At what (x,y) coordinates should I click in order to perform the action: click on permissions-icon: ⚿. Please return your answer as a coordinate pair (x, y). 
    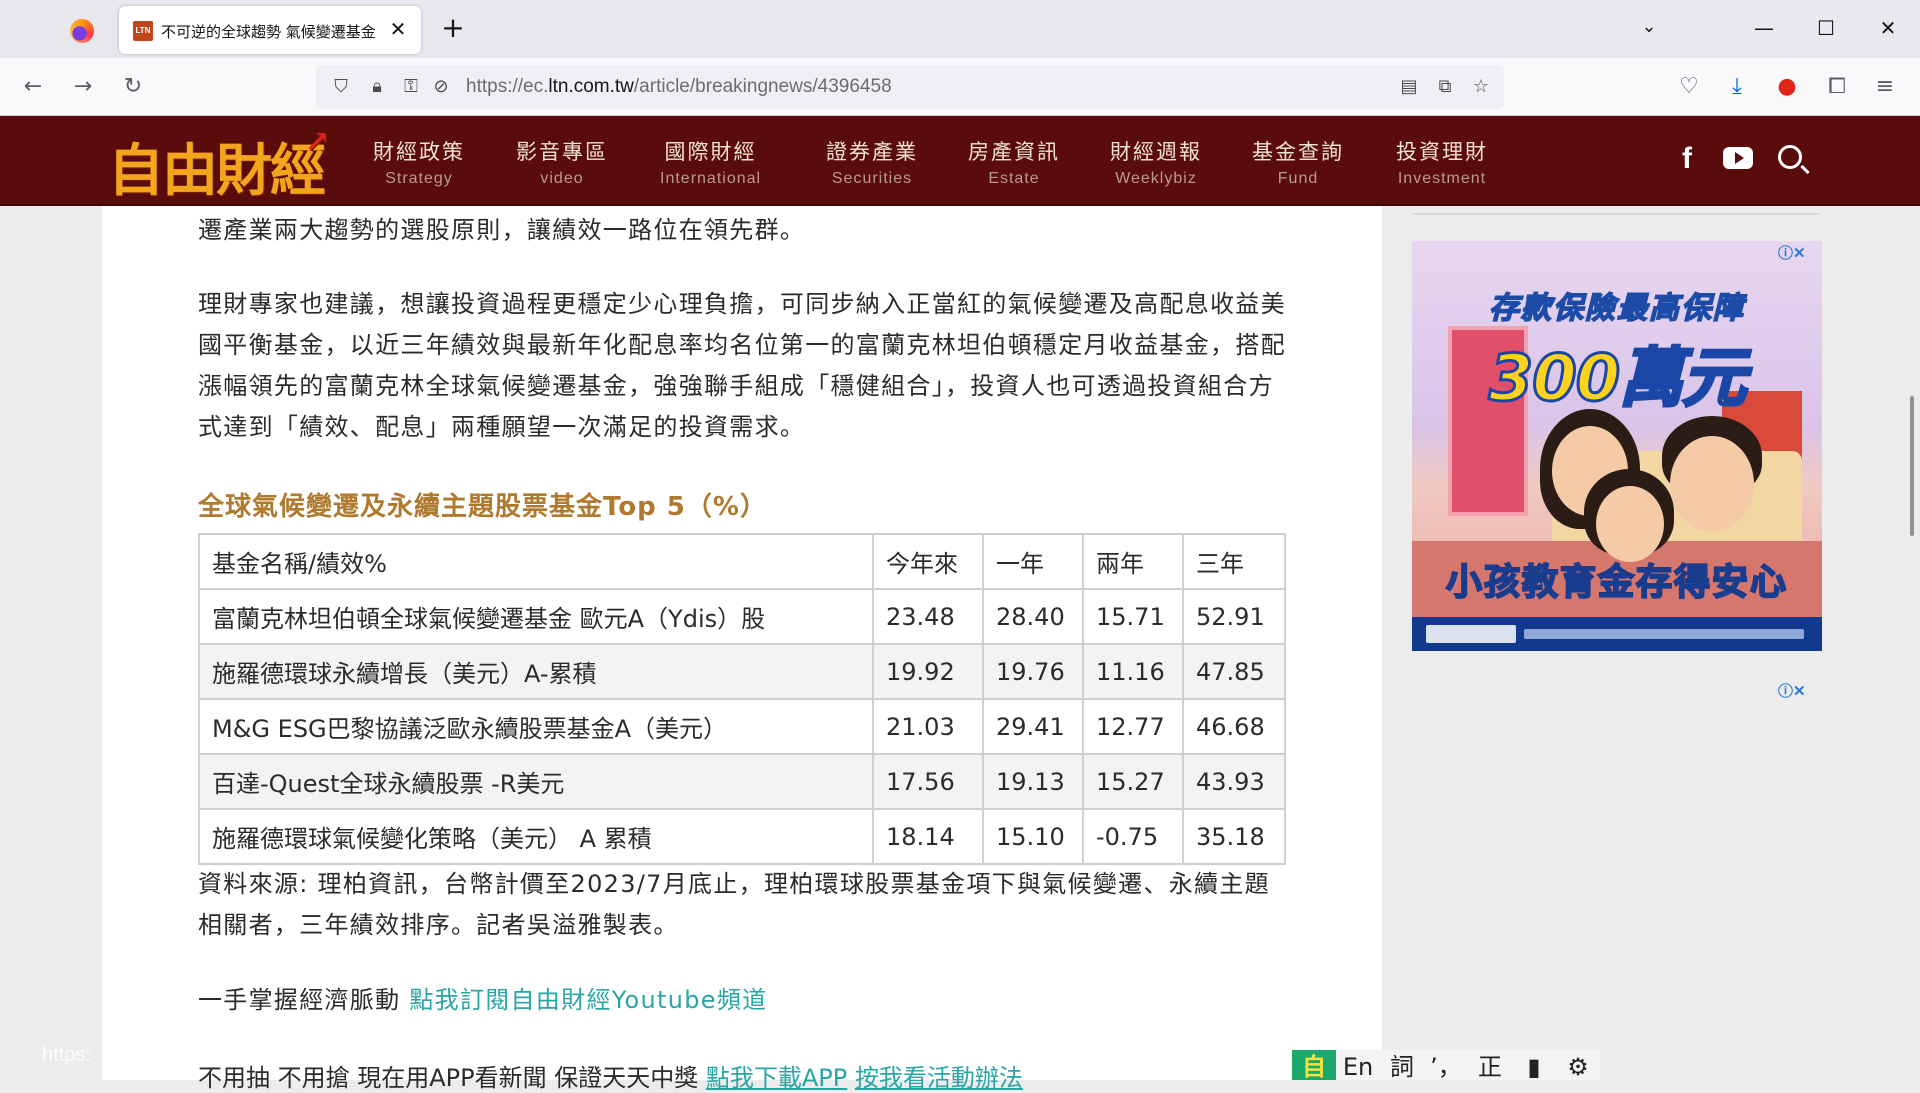
    Looking at the image, I should click on (411, 87).